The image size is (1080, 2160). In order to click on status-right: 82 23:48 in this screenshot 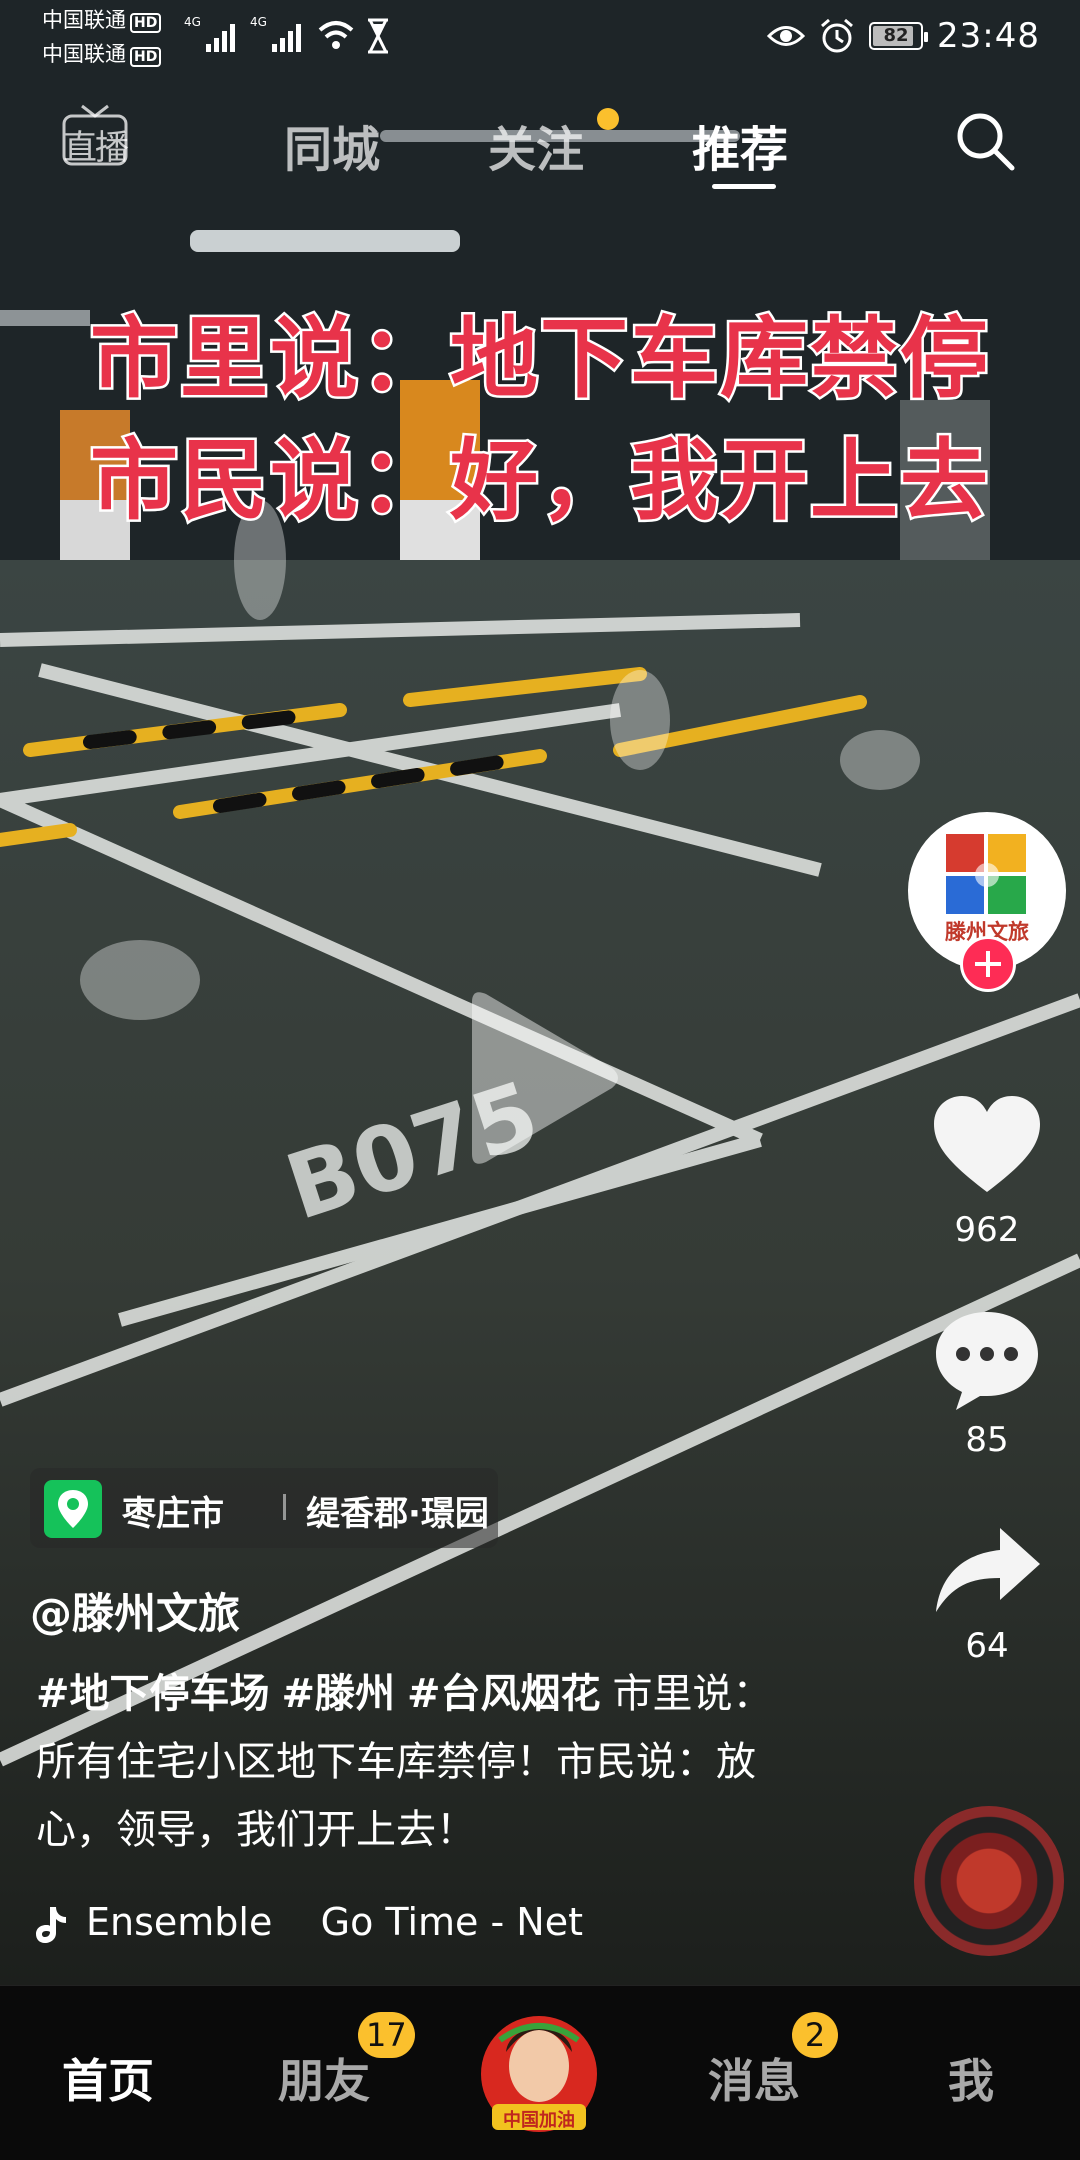, I will do `click(903, 36)`.